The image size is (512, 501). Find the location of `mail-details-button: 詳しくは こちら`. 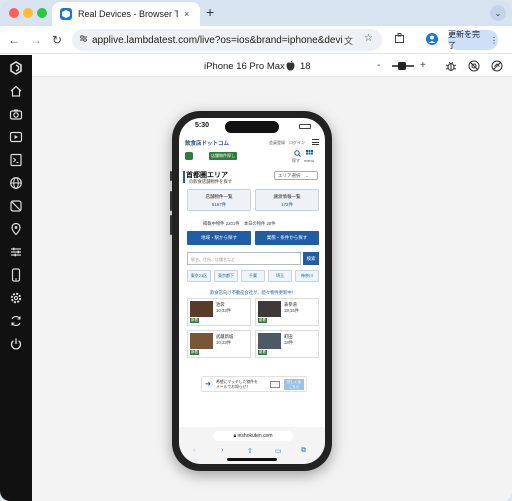

mail-details-button: 詳しくは こちら is located at coordinates (294, 384).